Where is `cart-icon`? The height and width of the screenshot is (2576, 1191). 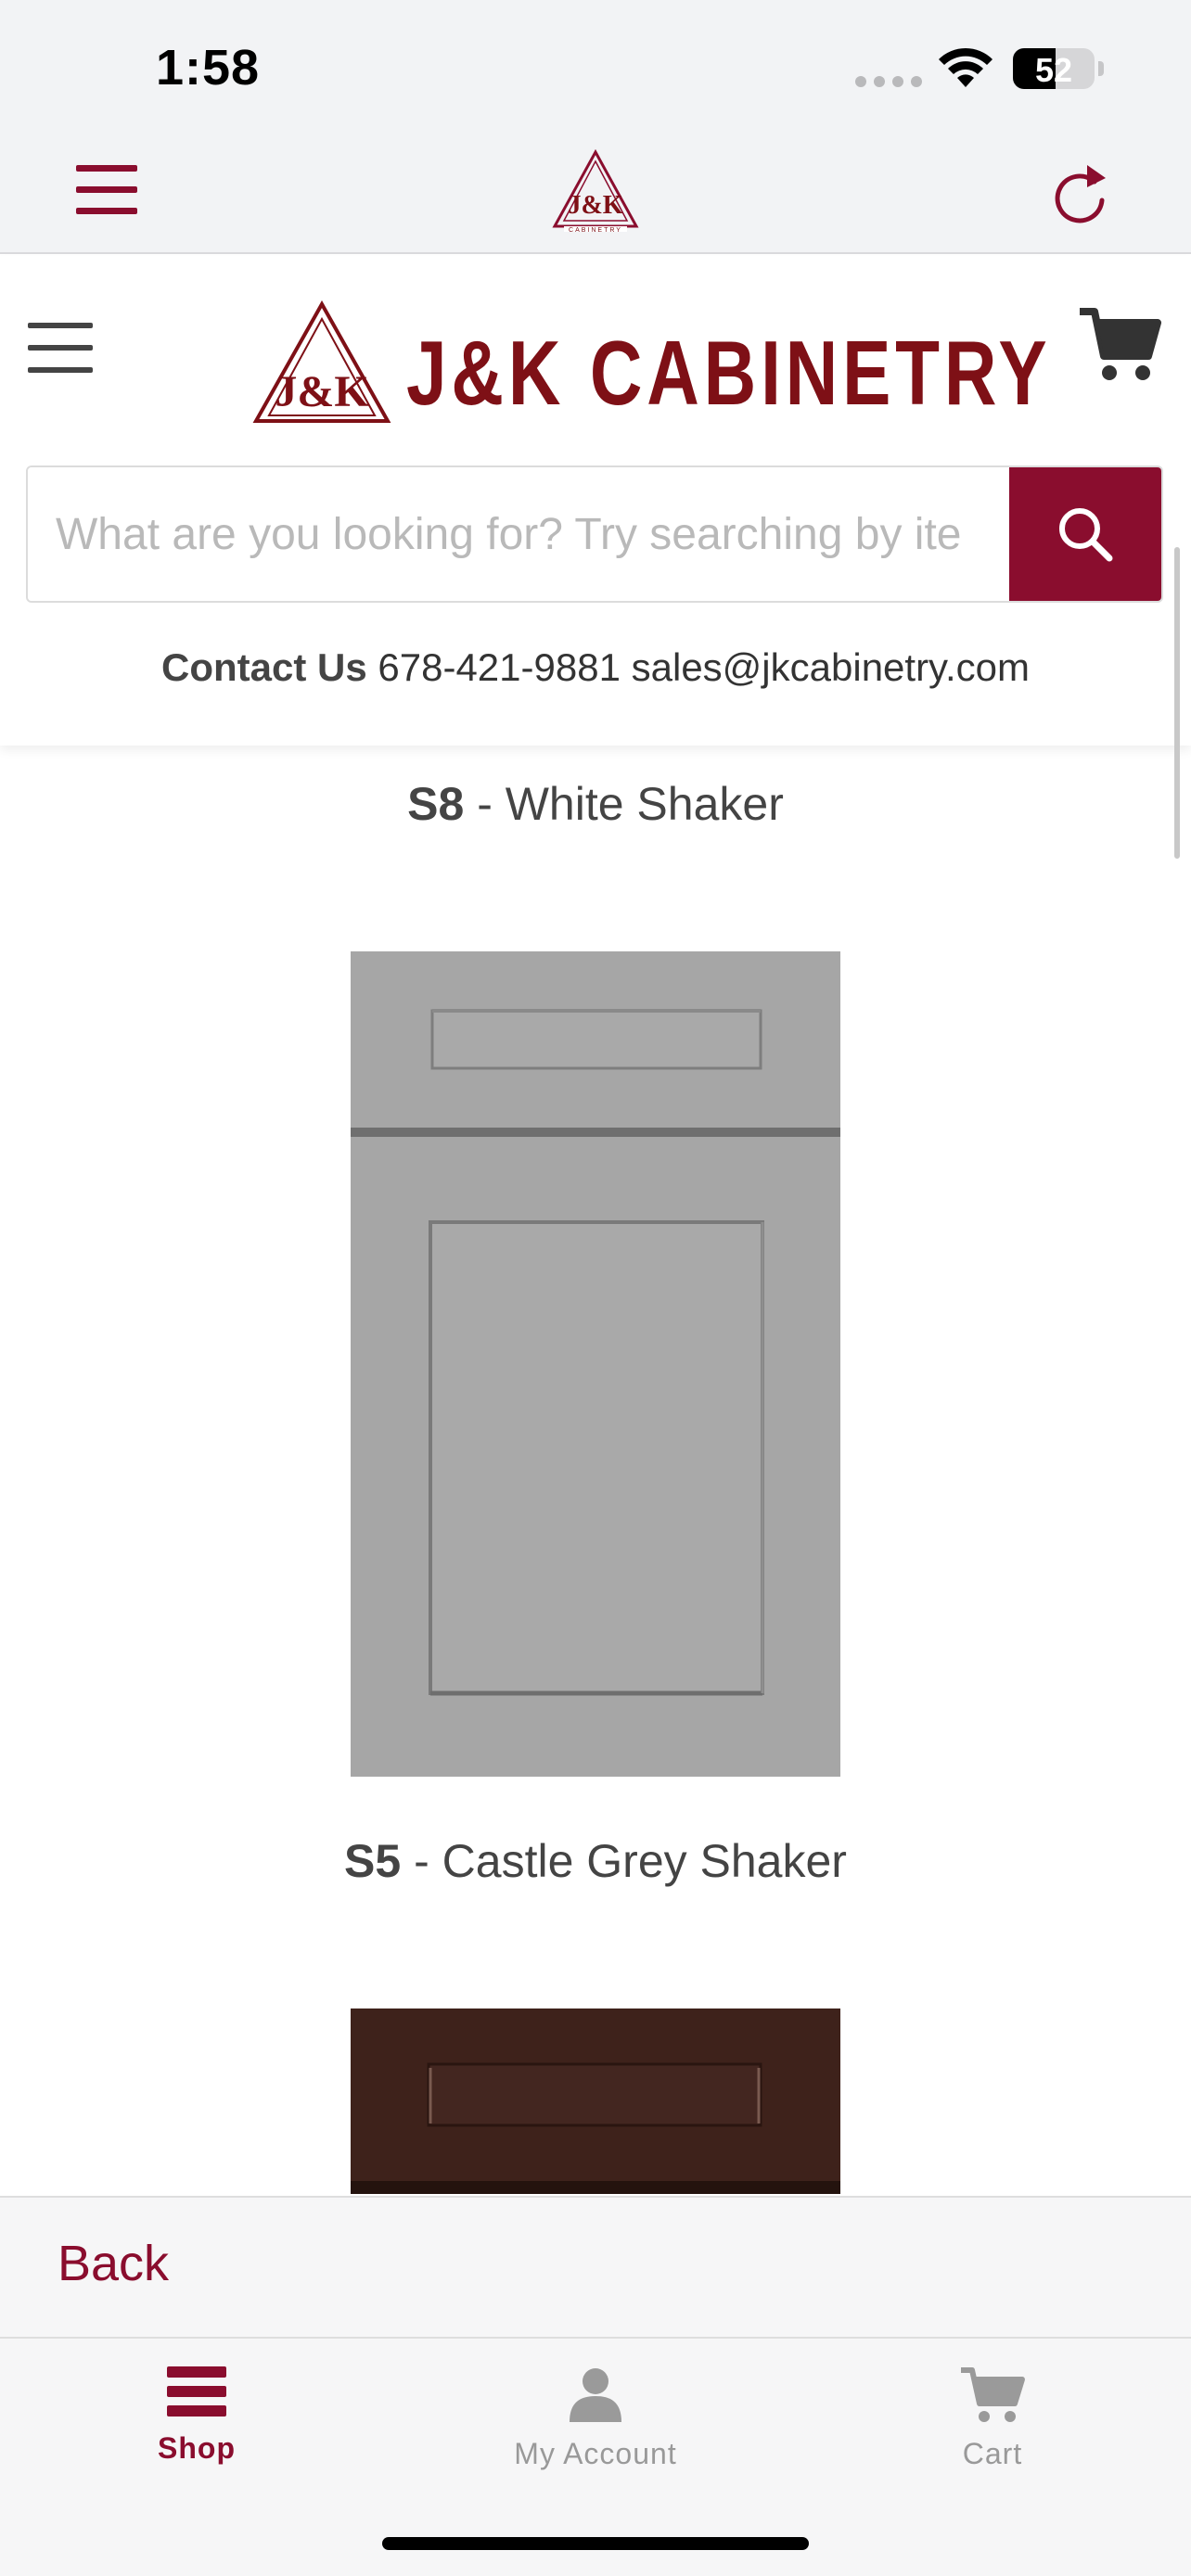 cart-icon is located at coordinates (993, 2394).